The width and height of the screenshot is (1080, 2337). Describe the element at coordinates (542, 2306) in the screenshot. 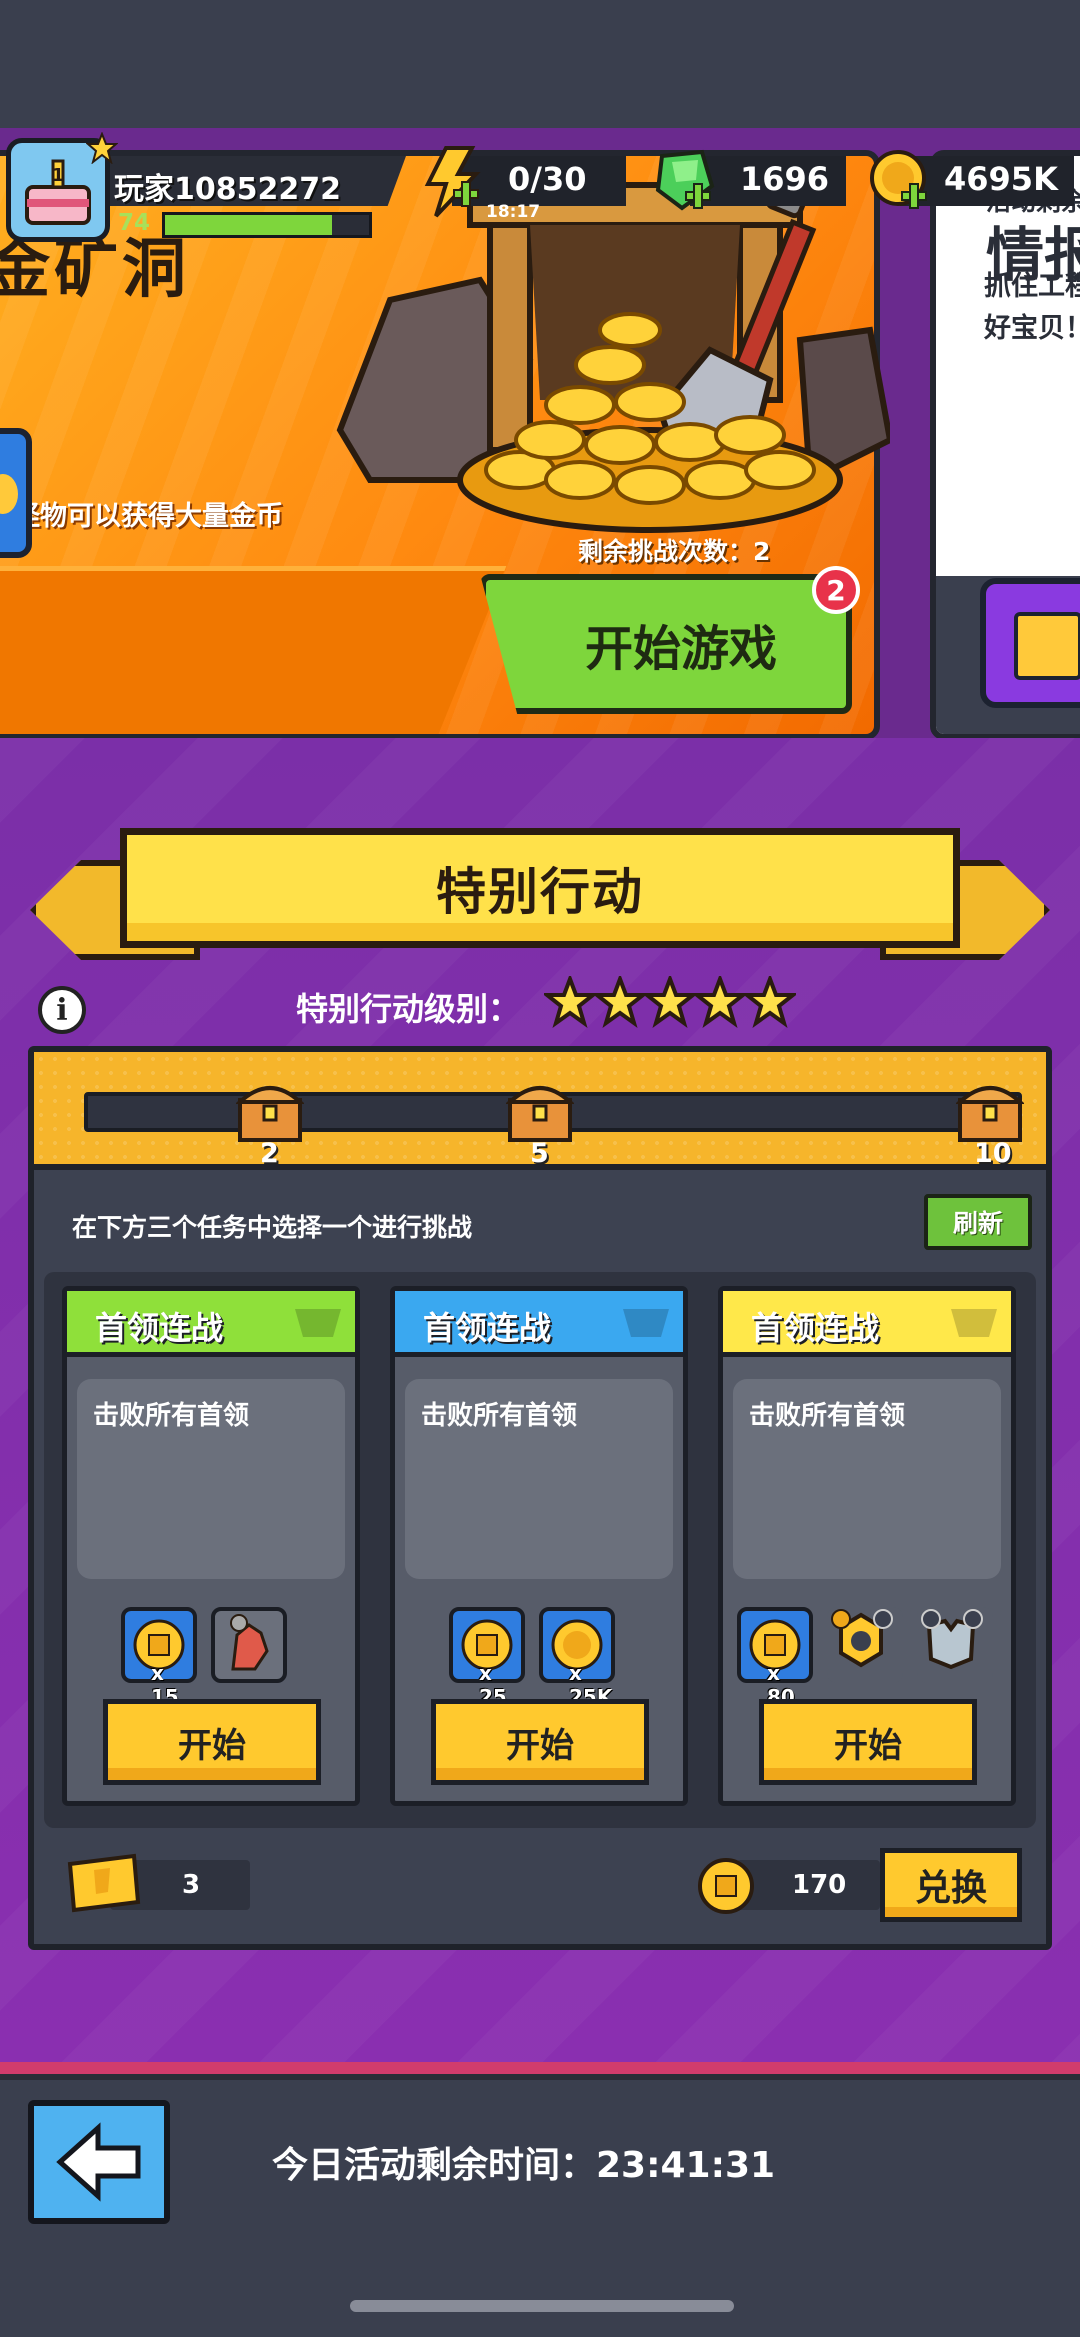

I see `home-indicator` at that location.